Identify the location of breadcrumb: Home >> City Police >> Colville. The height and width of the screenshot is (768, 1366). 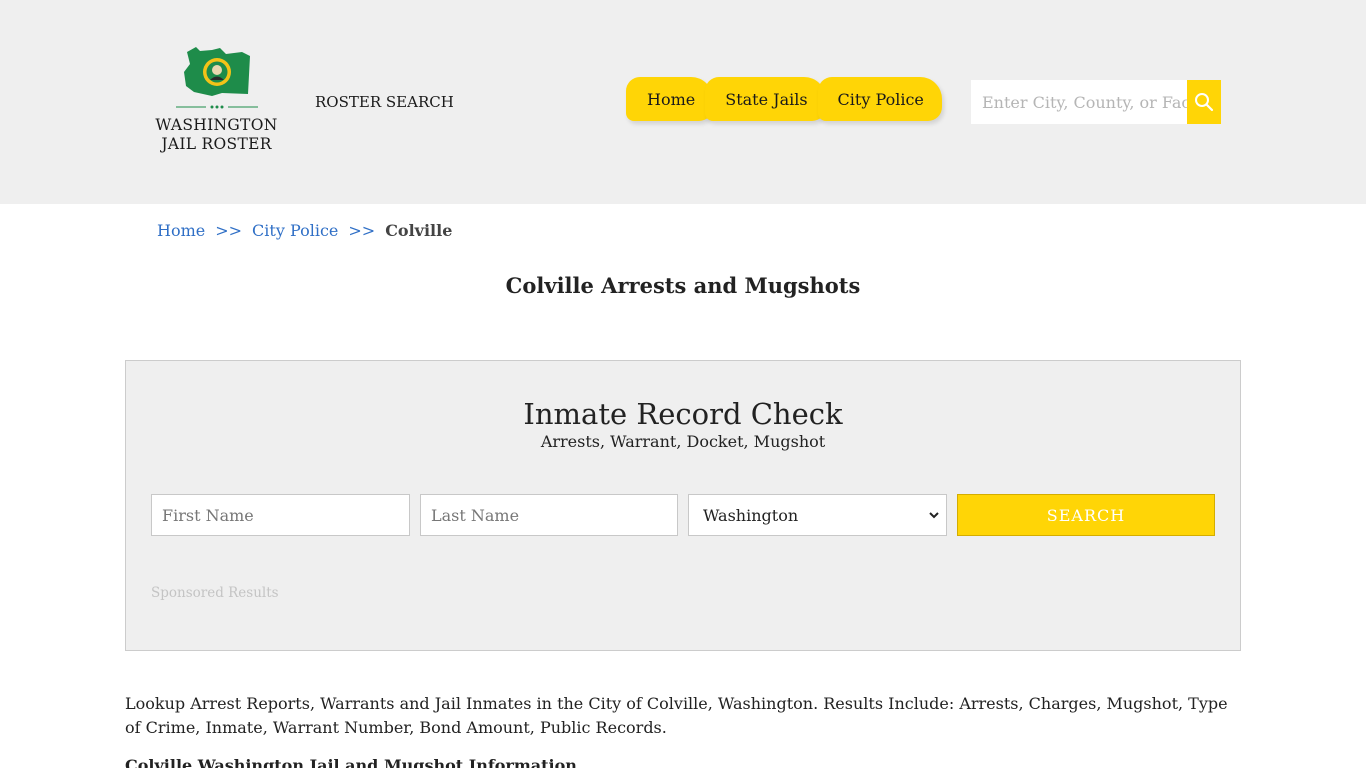
(304, 230).